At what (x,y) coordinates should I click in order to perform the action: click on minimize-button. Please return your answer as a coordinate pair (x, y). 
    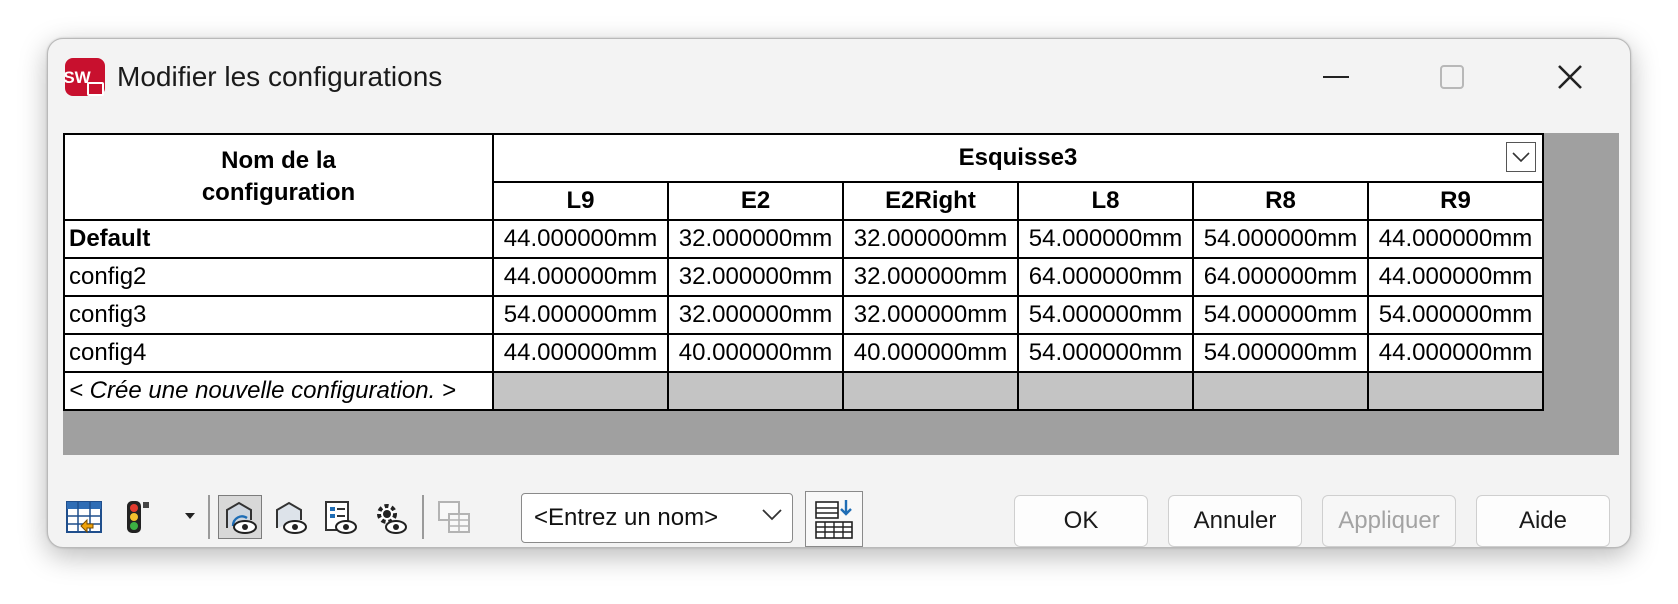
    Looking at the image, I should click on (1336, 77).